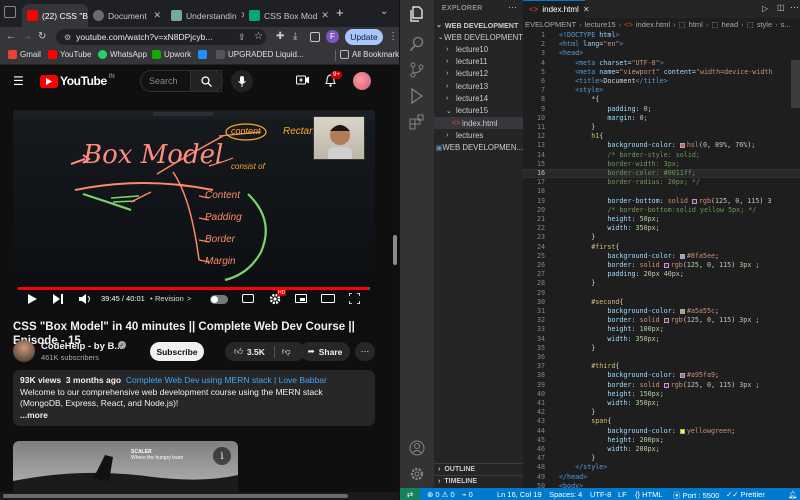 This screenshot has width=800, height=500. Describe the element at coordinates (77, 81) in the screenshot. I see `youtube-logo: YouTube IN` at that location.